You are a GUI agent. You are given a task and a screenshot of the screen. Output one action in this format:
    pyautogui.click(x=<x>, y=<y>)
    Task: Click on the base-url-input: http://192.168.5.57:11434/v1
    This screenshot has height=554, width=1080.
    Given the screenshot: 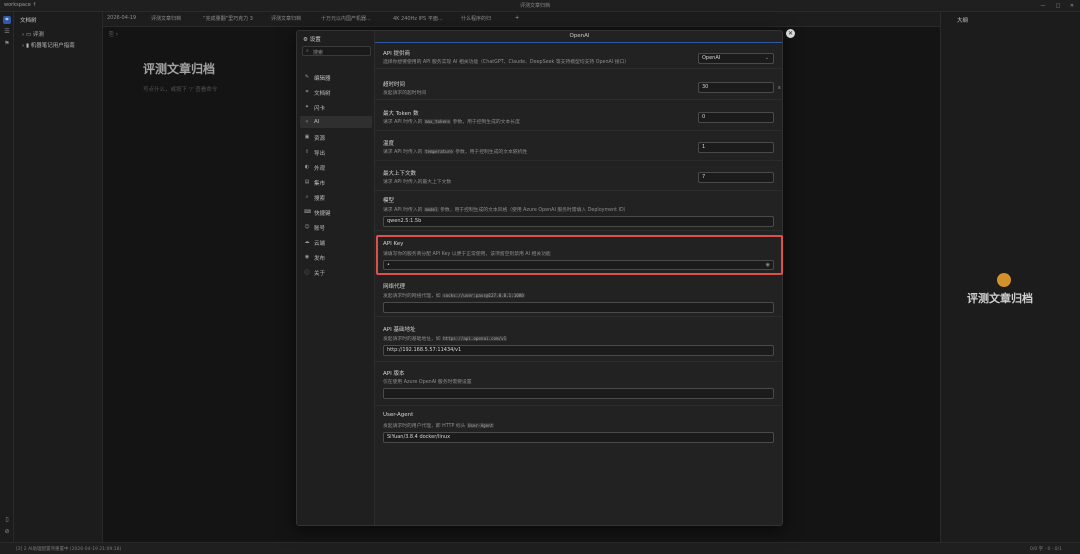 What is the action you would take?
    pyautogui.click(x=578, y=350)
    